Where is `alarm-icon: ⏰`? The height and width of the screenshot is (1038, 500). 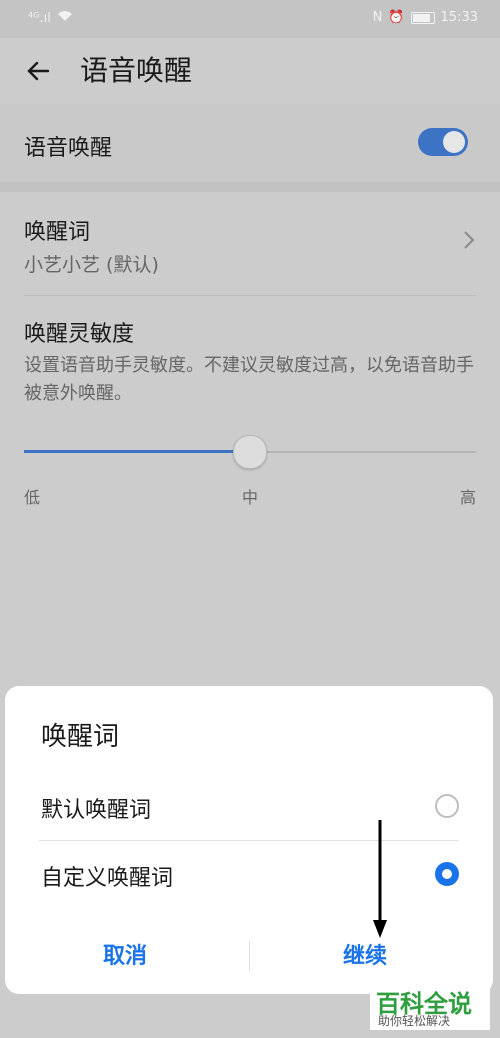
alarm-icon: ⏰ is located at coordinates (396, 17).